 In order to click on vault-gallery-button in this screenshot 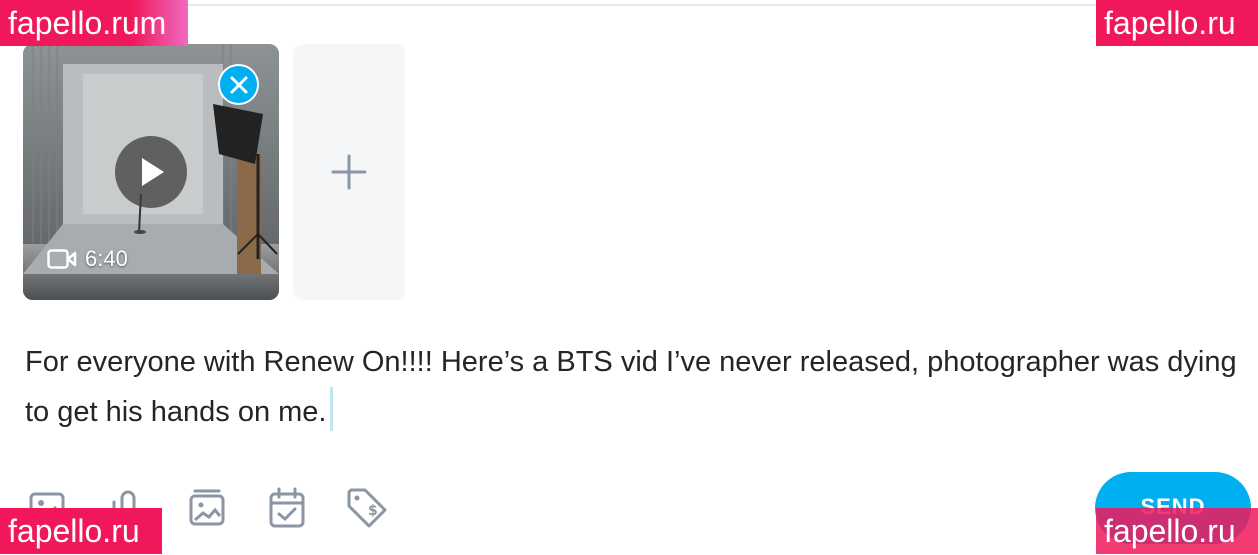, I will do `click(207, 508)`.